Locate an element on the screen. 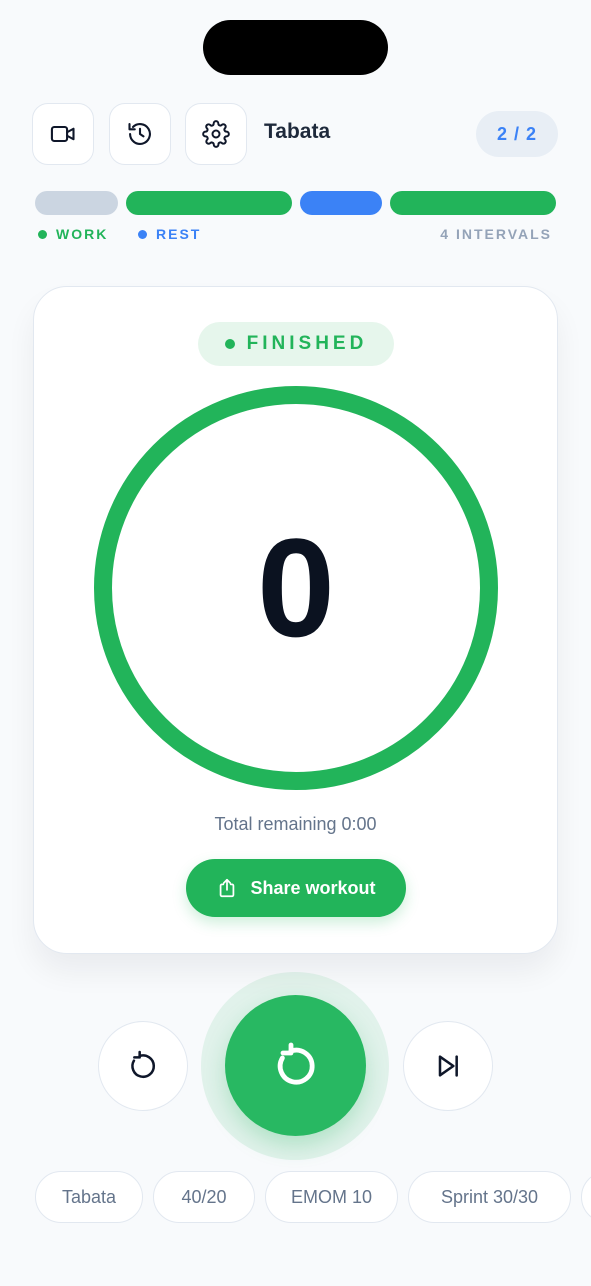 Image resolution: width=591 pixels, height=1286 pixels. legend-rest-label: REST is located at coordinates (179, 234).